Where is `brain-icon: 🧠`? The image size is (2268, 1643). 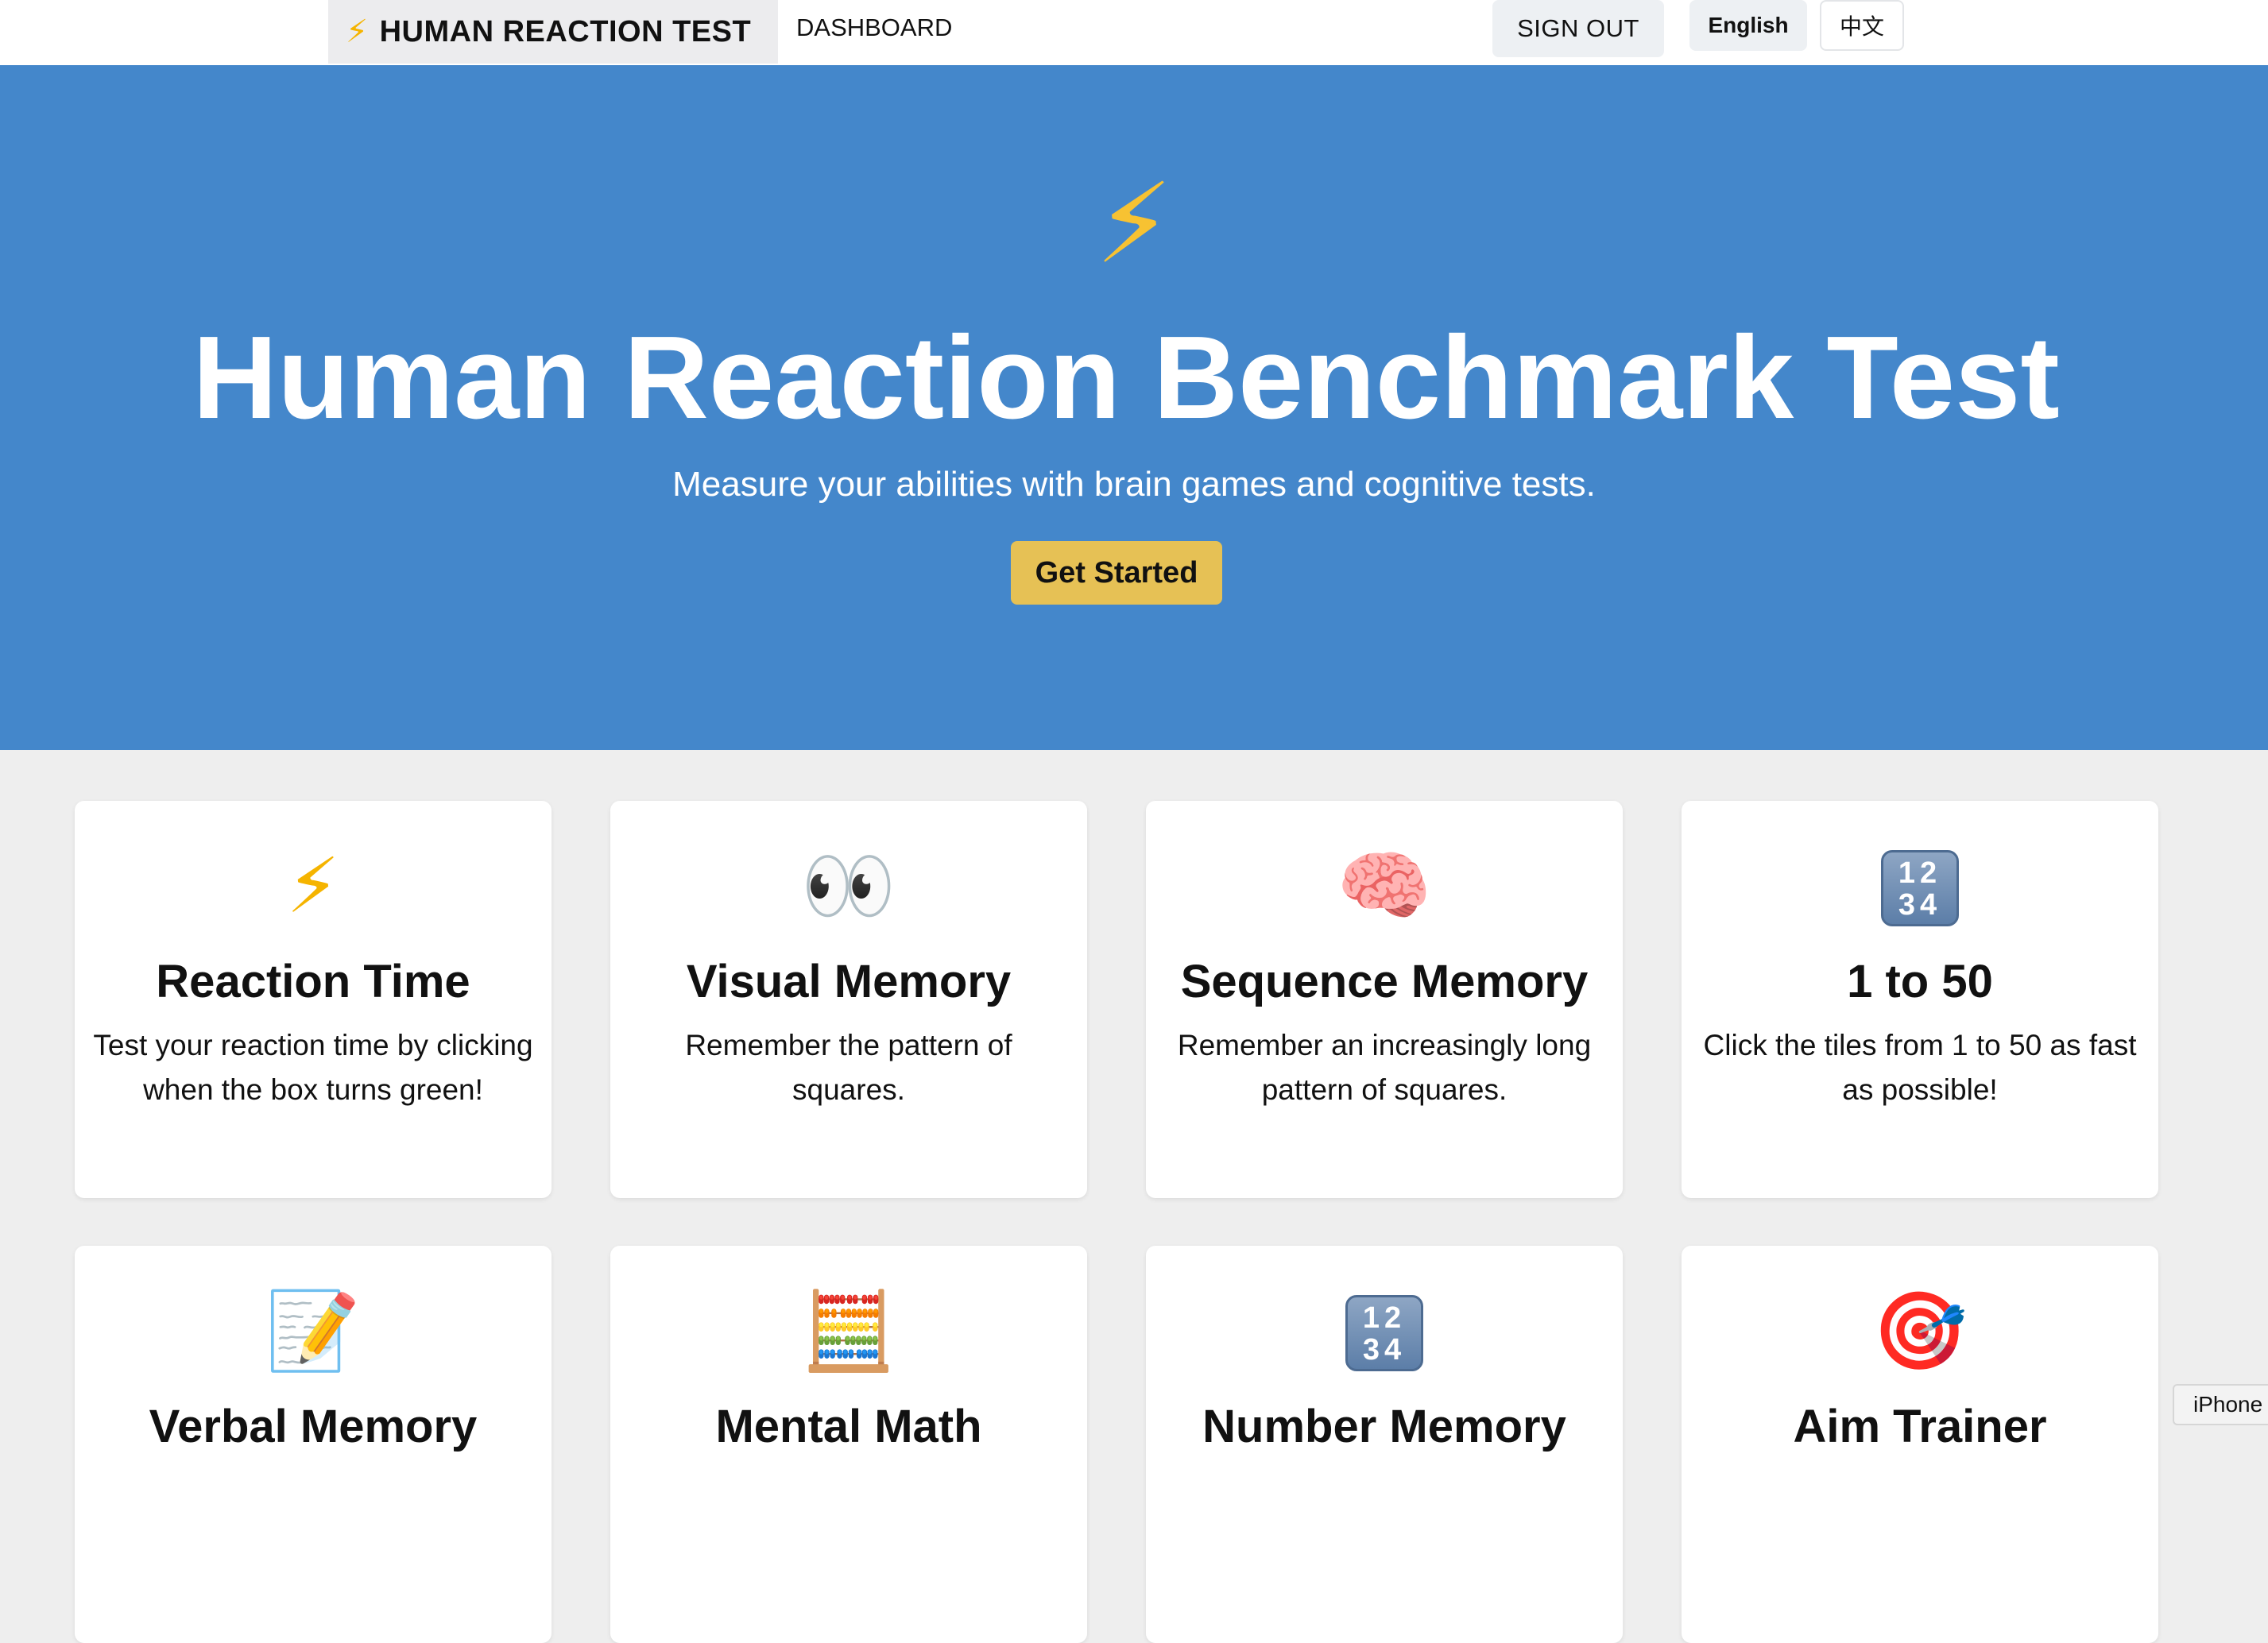 brain-icon: 🧠 is located at coordinates (1384, 886).